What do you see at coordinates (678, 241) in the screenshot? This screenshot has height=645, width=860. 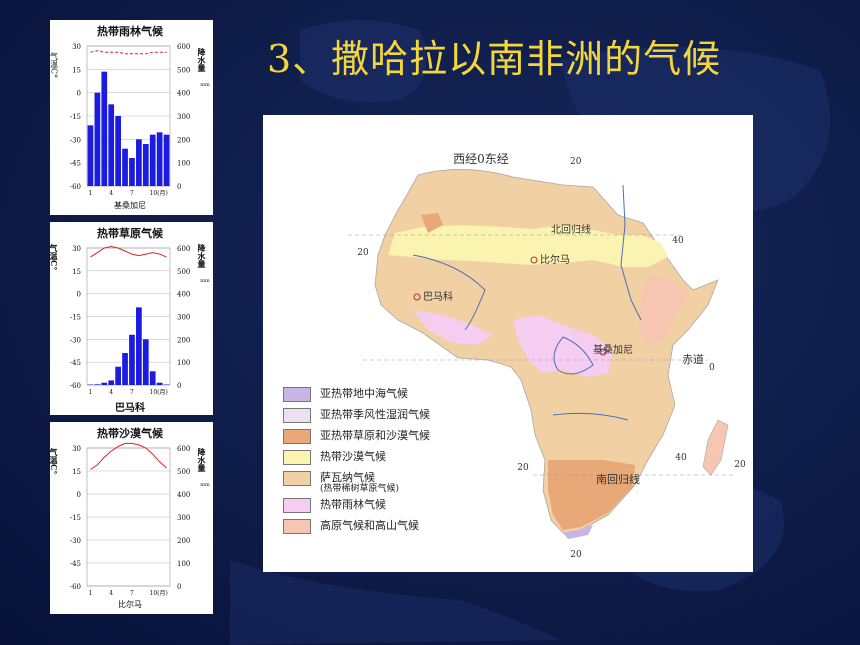 I see `lon40-label: 40` at bounding box center [678, 241].